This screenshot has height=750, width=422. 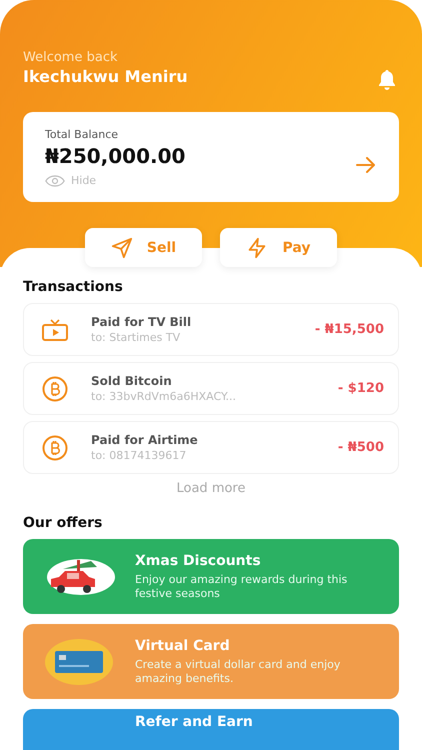 What do you see at coordinates (136, 337) in the screenshot?
I see `transaction-recipient: to: Startimes TV` at bounding box center [136, 337].